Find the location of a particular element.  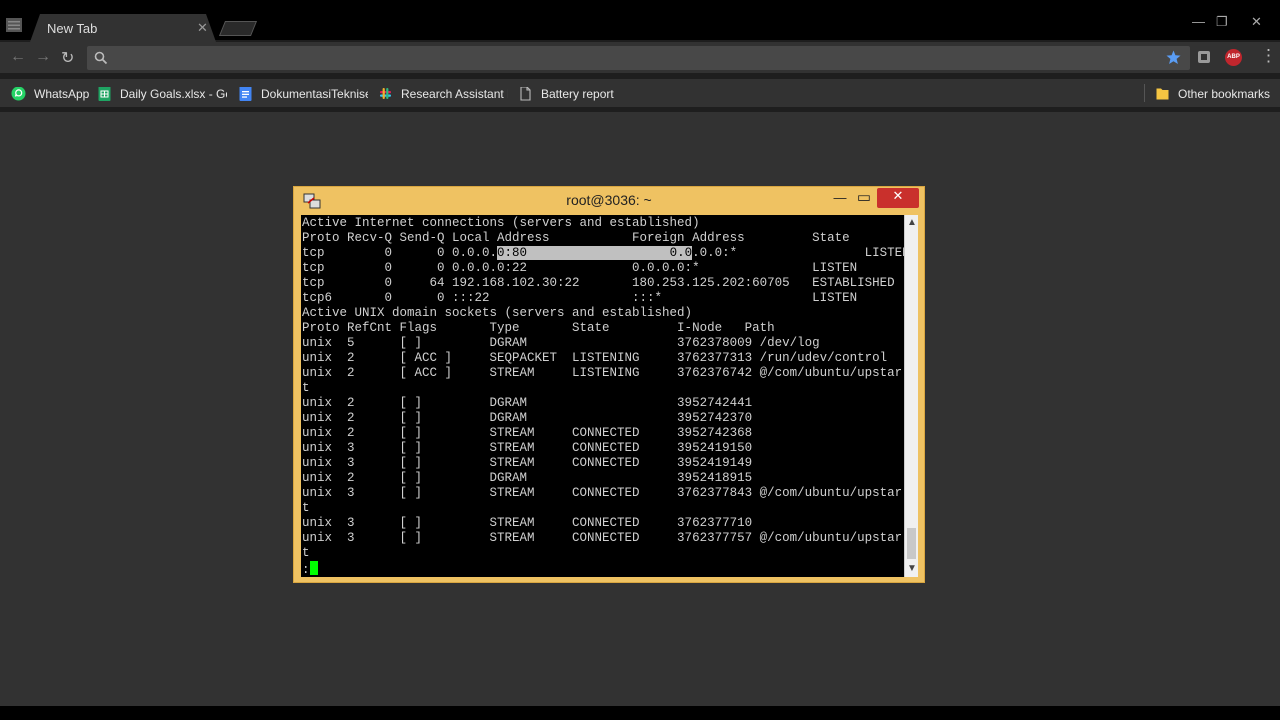

tab-strip: New Tab ✕ — ❐ ✕ is located at coordinates (640, 20).